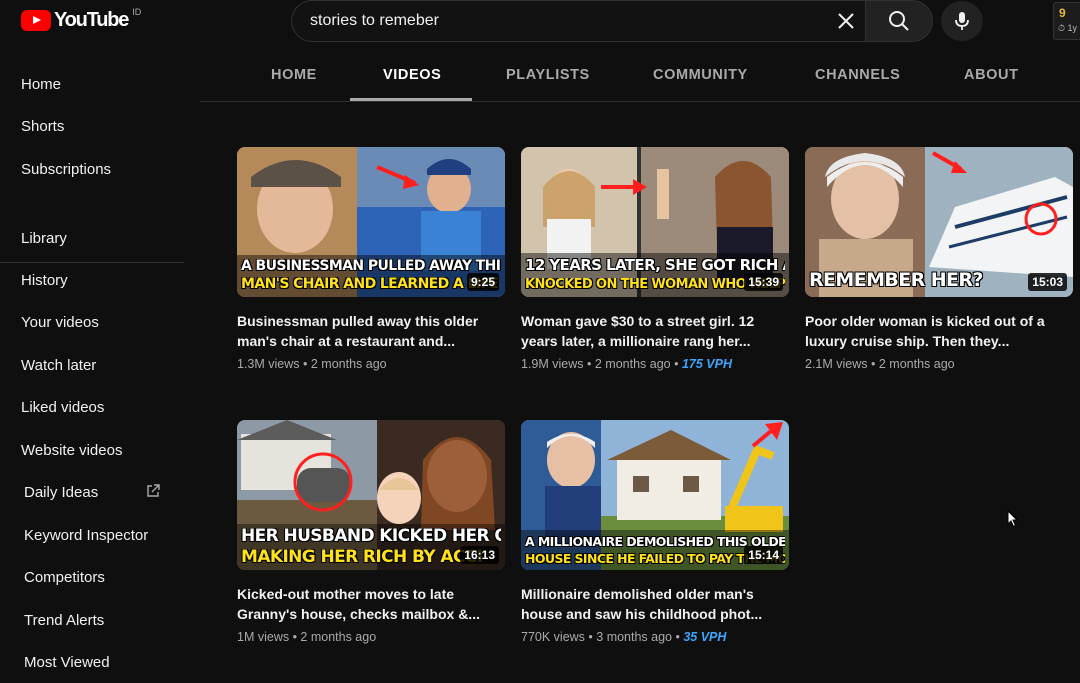 This screenshot has width=1080, height=683. What do you see at coordinates (58, 365) in the screenshot?
I see `sidebar-item-watch-later: Watch later` at bounding box center [58, 365].